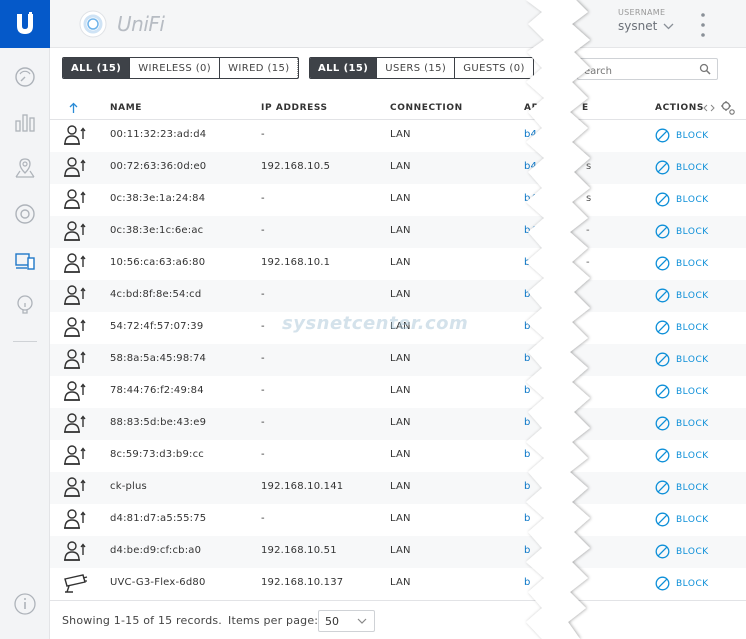 The image size is (746, 639). What do you see at coordinates (398, 392) in the screenshot?
I see `table-row: 78:44:76:f2:49:84 - LAN b BLOCK` at bounding box center [398, 392].